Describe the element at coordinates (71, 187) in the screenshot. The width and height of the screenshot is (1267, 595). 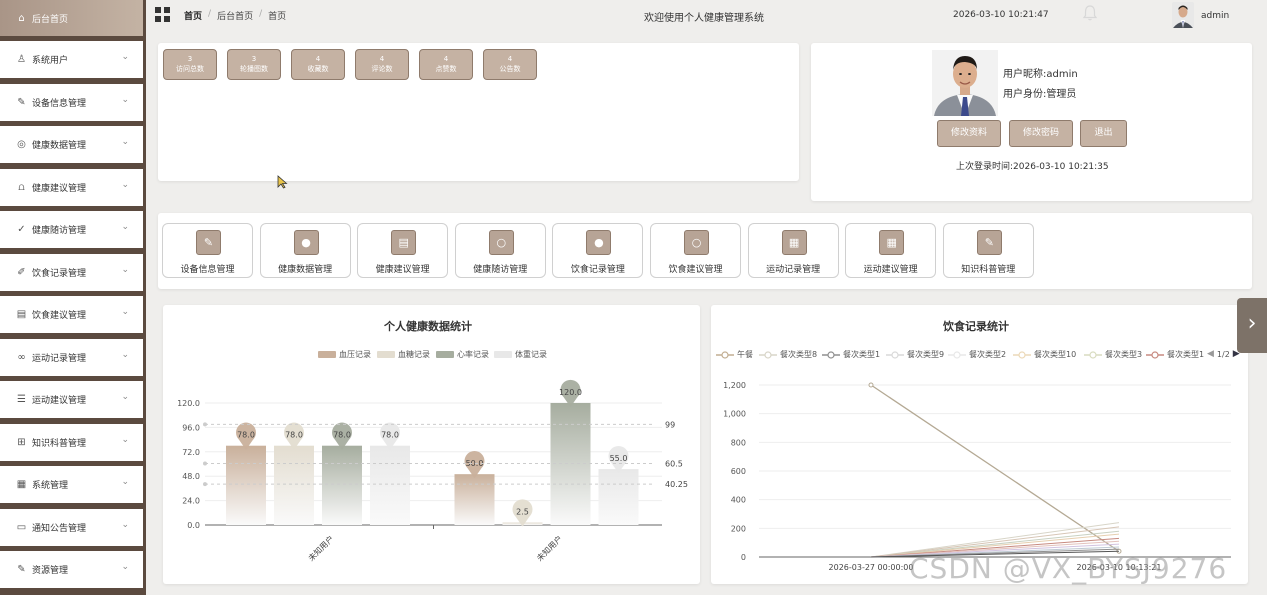
I see `sidebar-item: ⩍ 健康建议管理 ⌄` at that location.